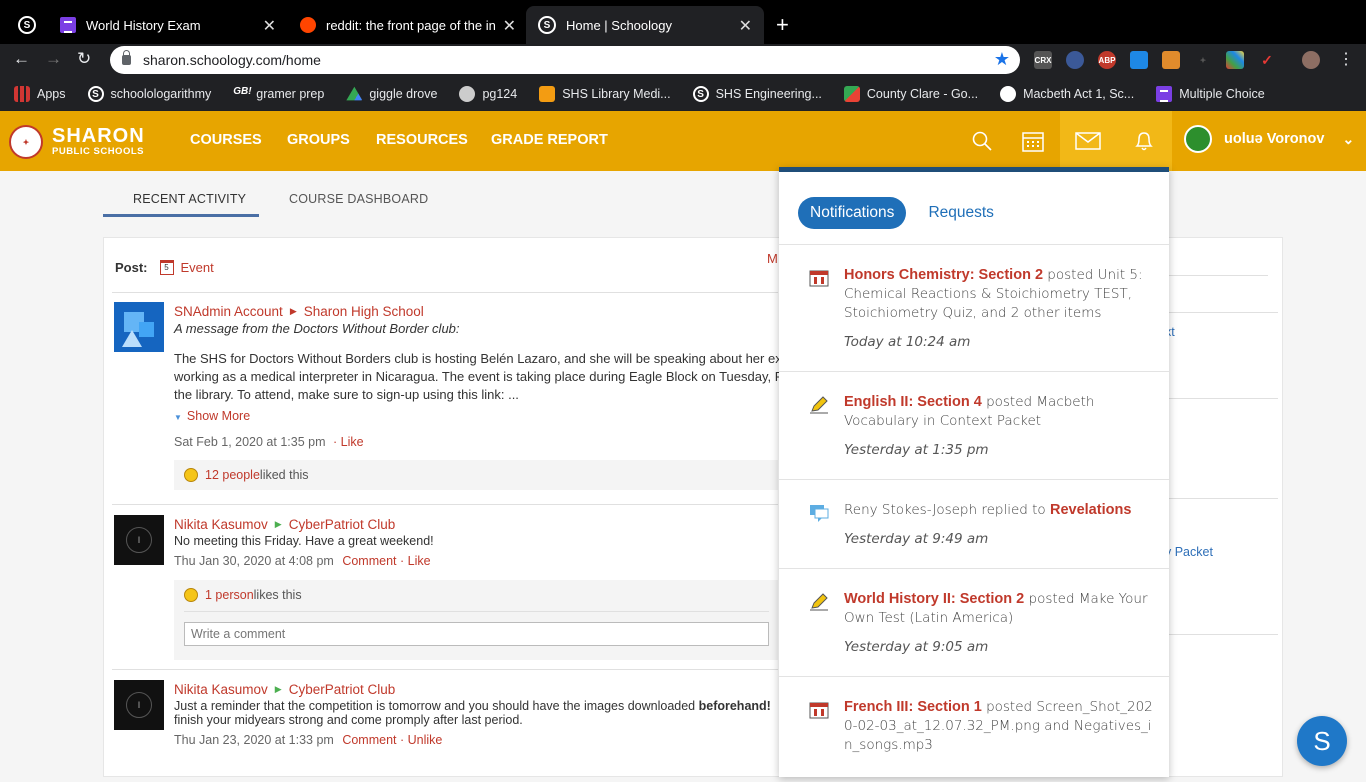 The width and height of the screenshot is (1366, 782). What do you see at coordinates (852, 213) in the screenshot?
I see `tab-notifications: Notifications` at bounding box center [852, 213].